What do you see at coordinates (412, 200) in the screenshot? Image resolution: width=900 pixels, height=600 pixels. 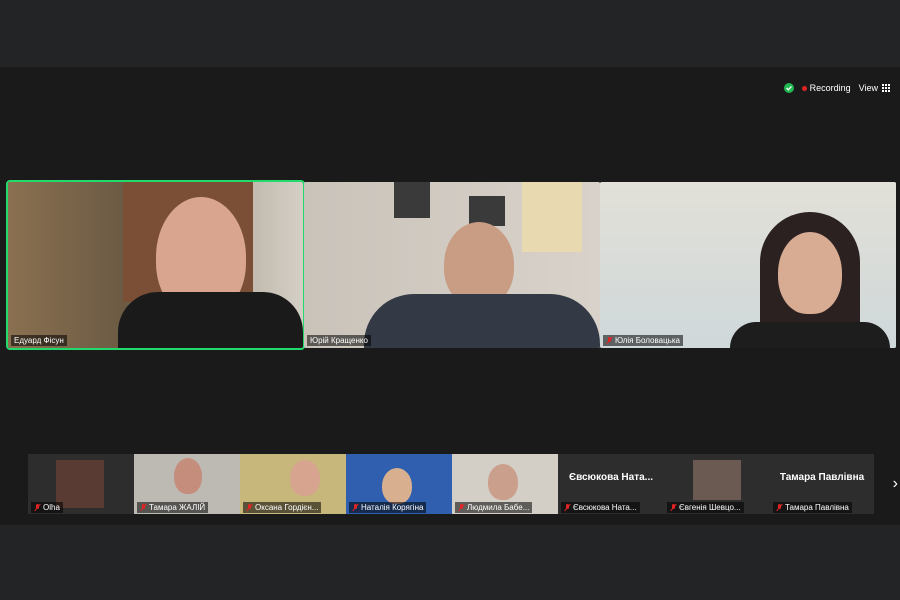 I see `wall-frame` at bounding box center [412, 200].